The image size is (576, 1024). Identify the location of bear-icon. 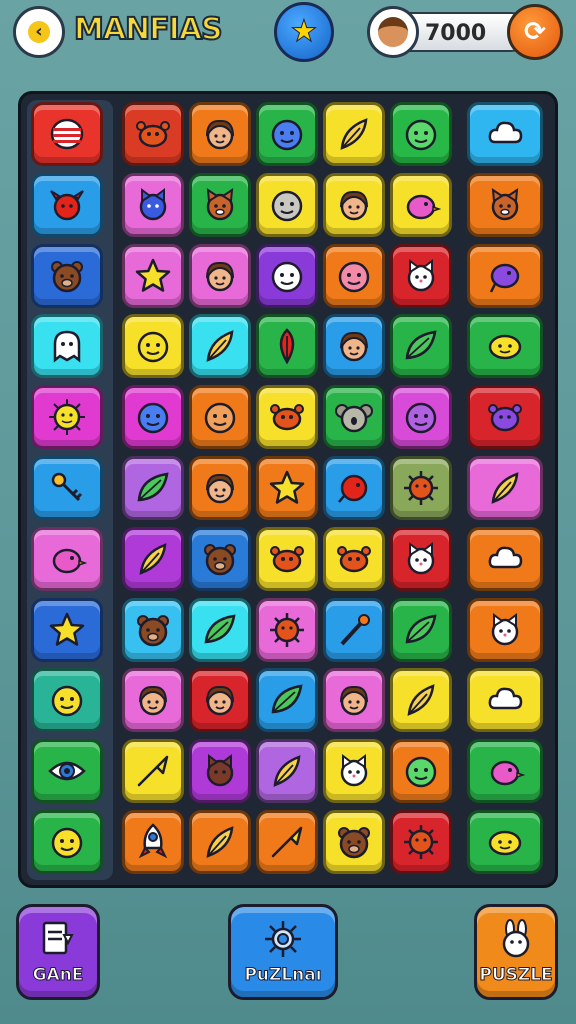
(67, 276).